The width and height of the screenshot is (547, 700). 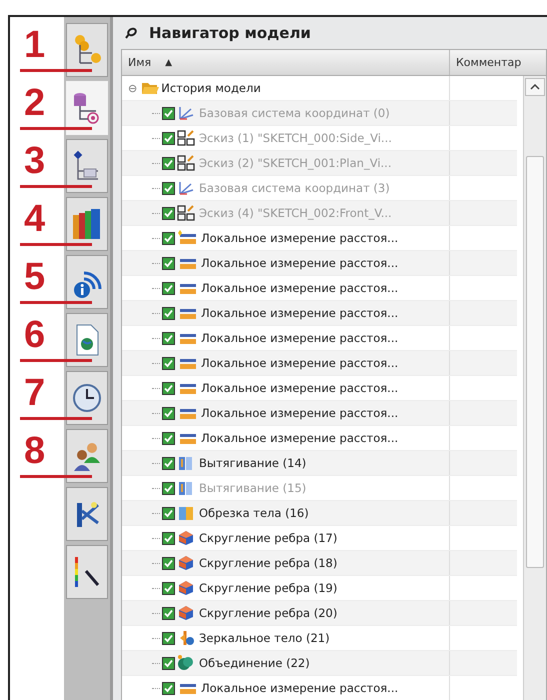 I want to click on scroll-up-icon, so click(x=535, y=87).